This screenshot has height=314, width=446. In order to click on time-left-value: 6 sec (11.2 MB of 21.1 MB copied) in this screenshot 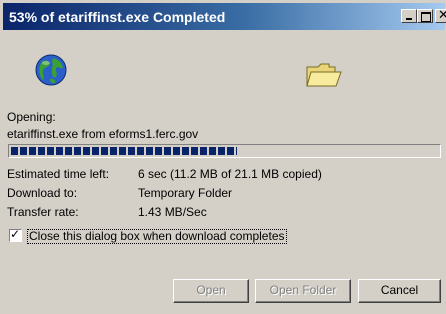, I will do `click(230, 174)`.